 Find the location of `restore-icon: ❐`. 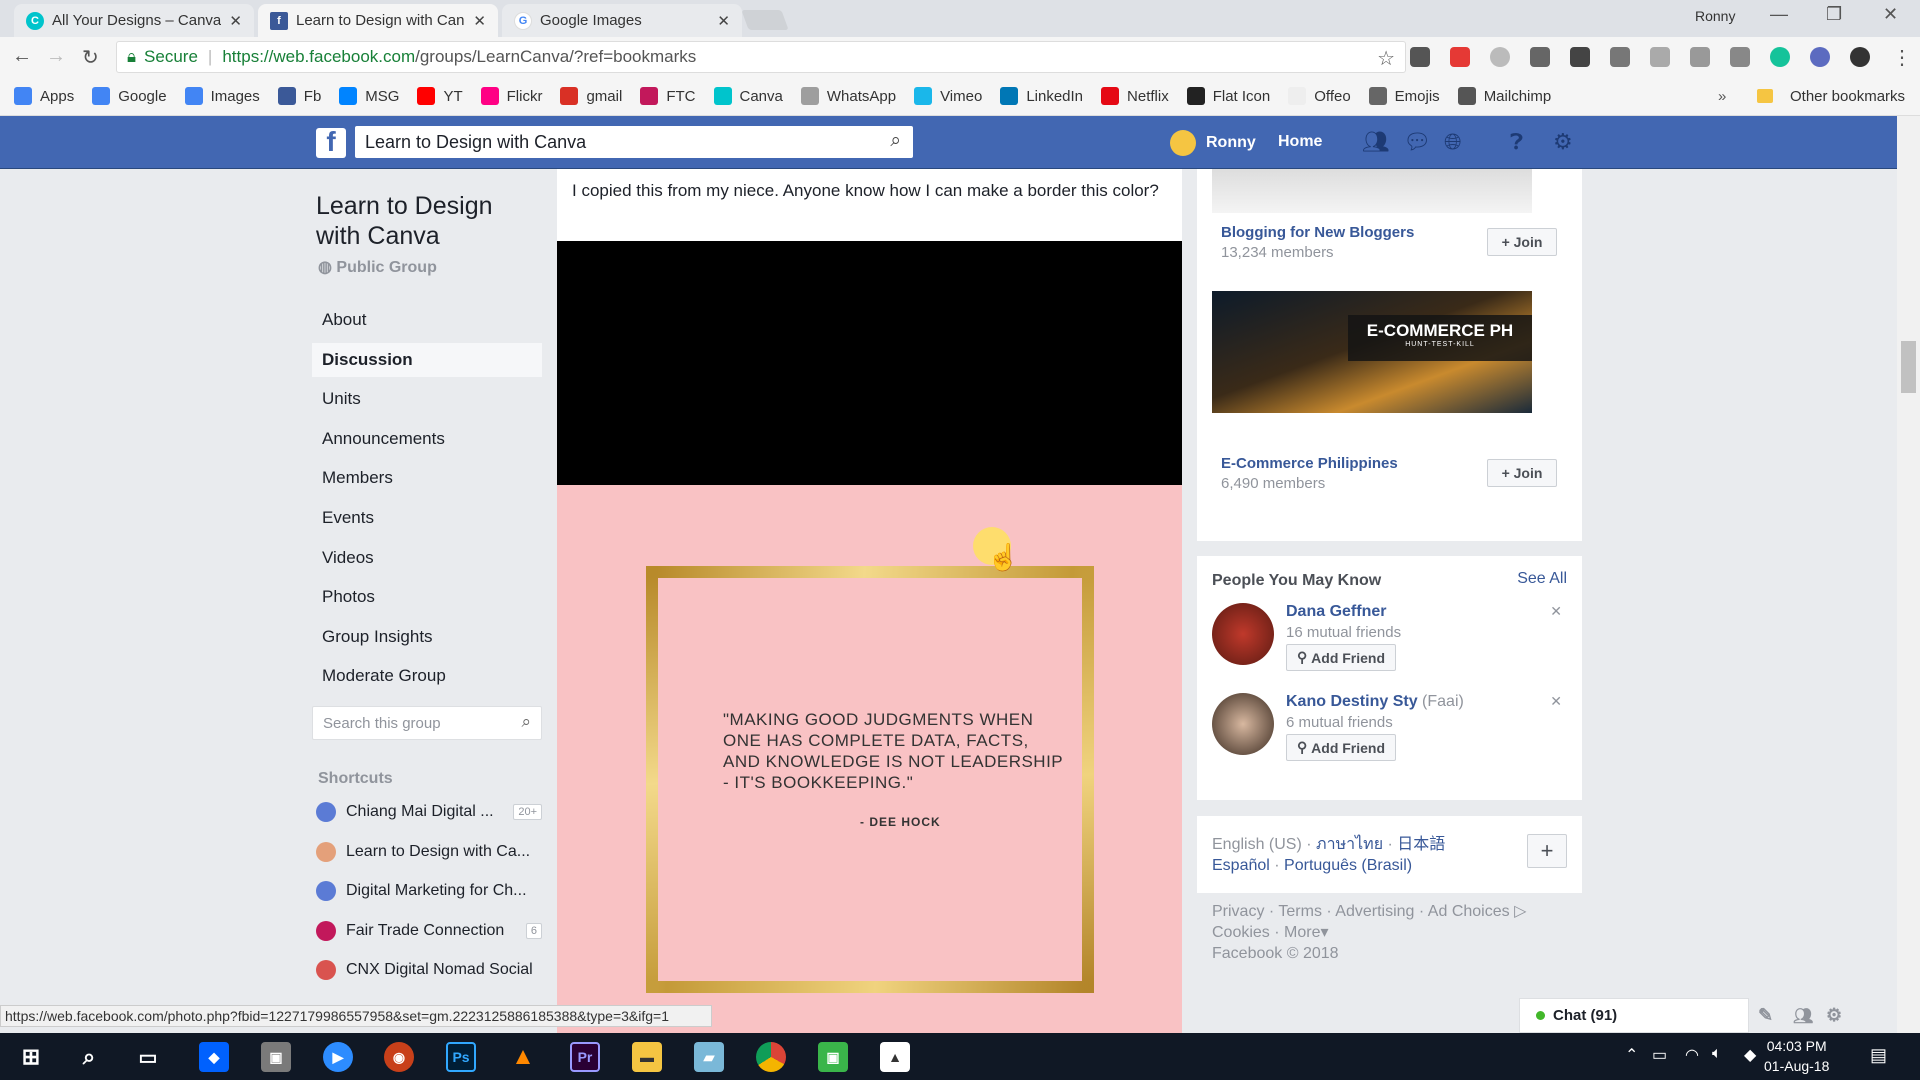

restore-icon: ❐ is located at coordinates (1834, 14).